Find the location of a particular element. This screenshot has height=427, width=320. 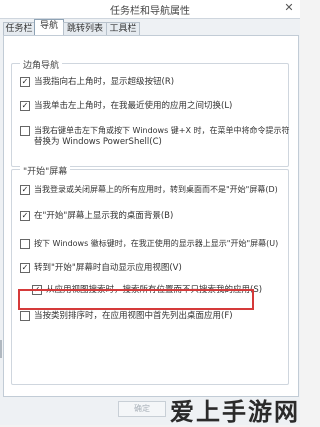

checkbox-show-desktop-background: ✓ is located at coordinates (25, 216).